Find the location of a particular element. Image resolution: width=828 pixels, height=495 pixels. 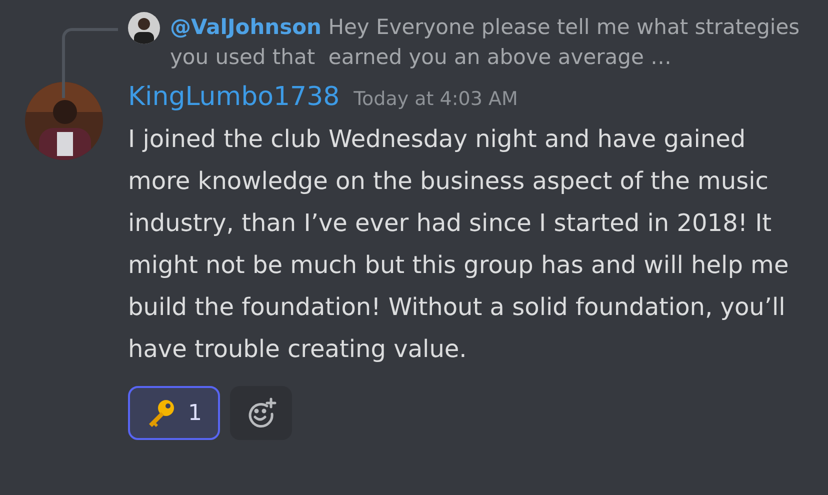

timestamp: Today at 4:03 AM is located at coordinates (436, 99).